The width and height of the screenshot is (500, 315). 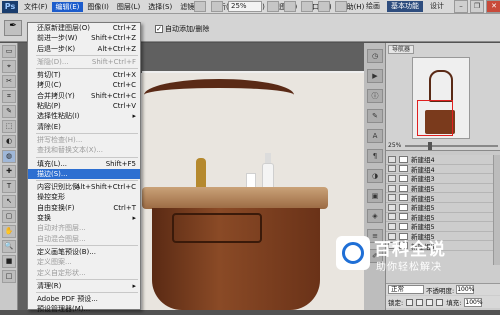 I want to click on hand-tool-button, so click(x=273, y=6).